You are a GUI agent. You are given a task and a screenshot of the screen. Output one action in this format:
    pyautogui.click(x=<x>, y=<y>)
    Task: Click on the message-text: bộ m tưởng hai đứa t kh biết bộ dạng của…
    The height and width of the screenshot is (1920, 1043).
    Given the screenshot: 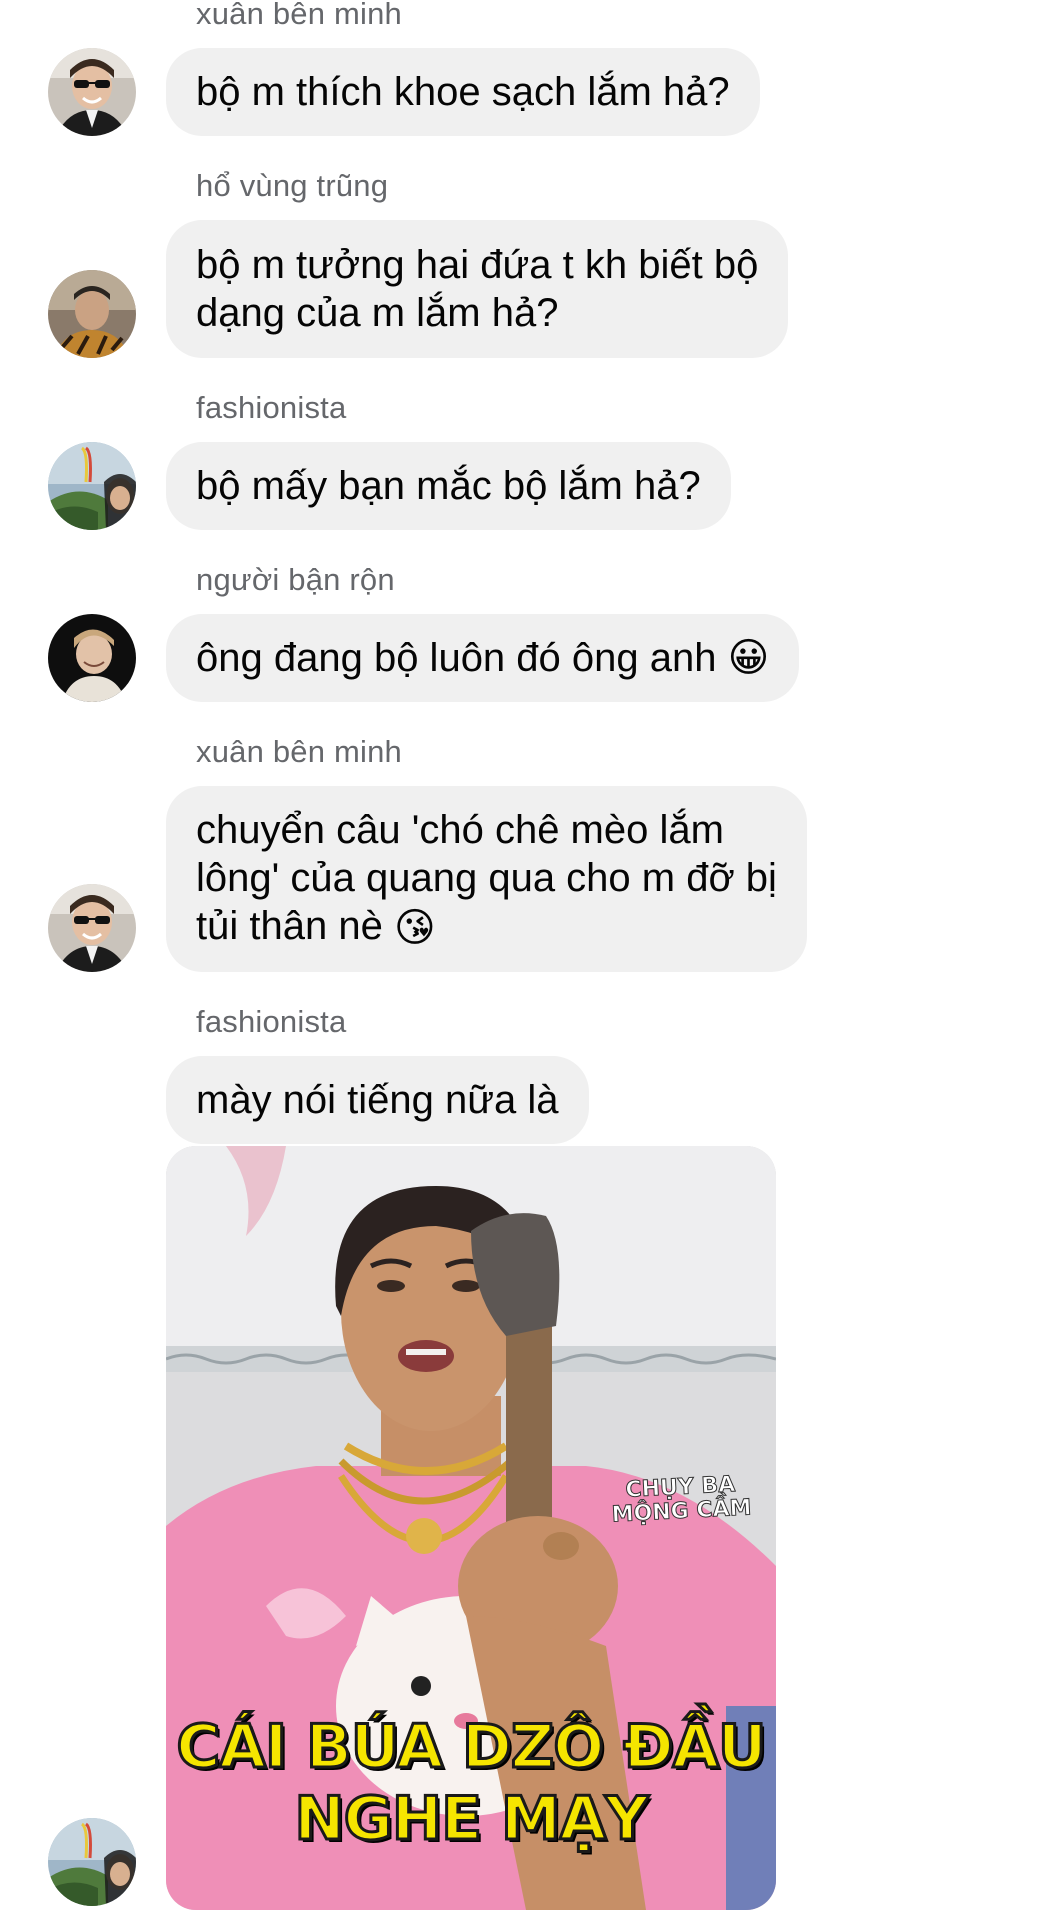 What is the action you would take?
    pyautogui.click(x=477, y=289)
    